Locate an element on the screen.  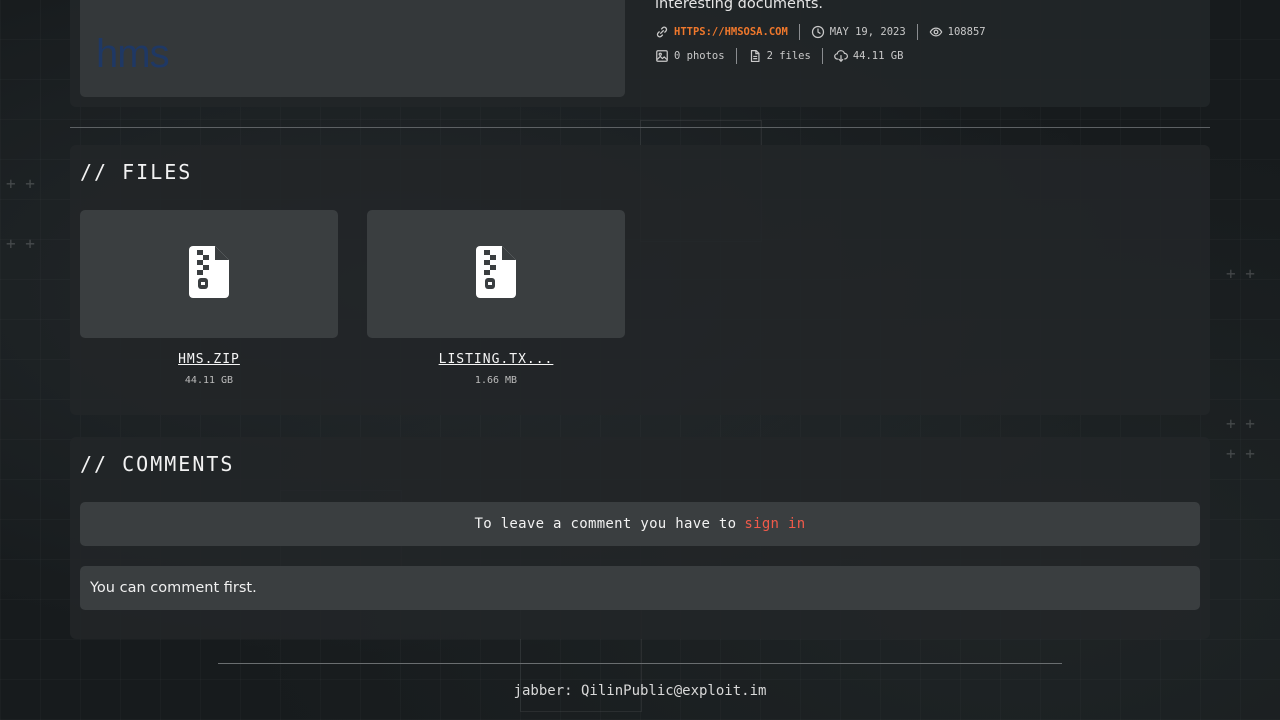
total-size: 44.11 GB is located at coordinates (878, 56).